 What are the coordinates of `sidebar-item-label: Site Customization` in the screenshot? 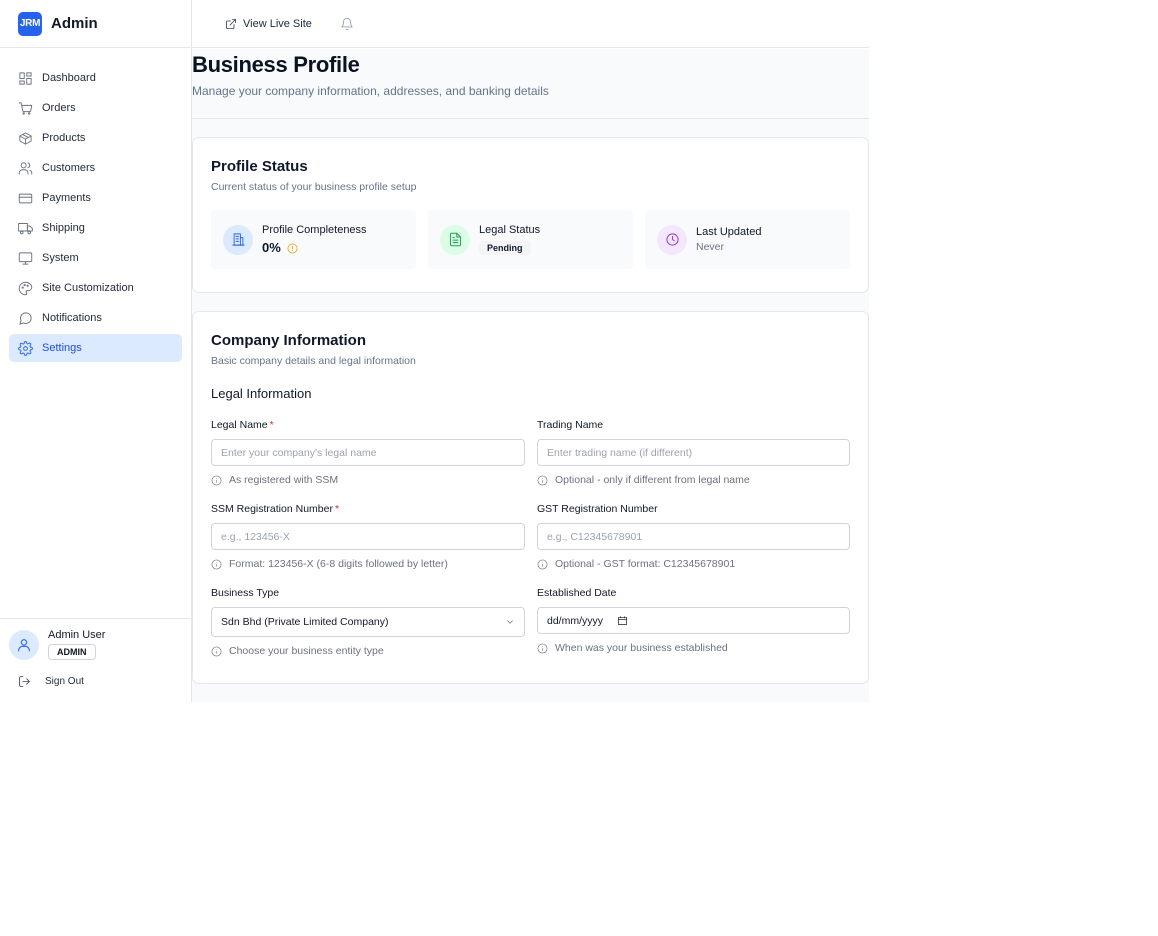 It's located at (88, 288).